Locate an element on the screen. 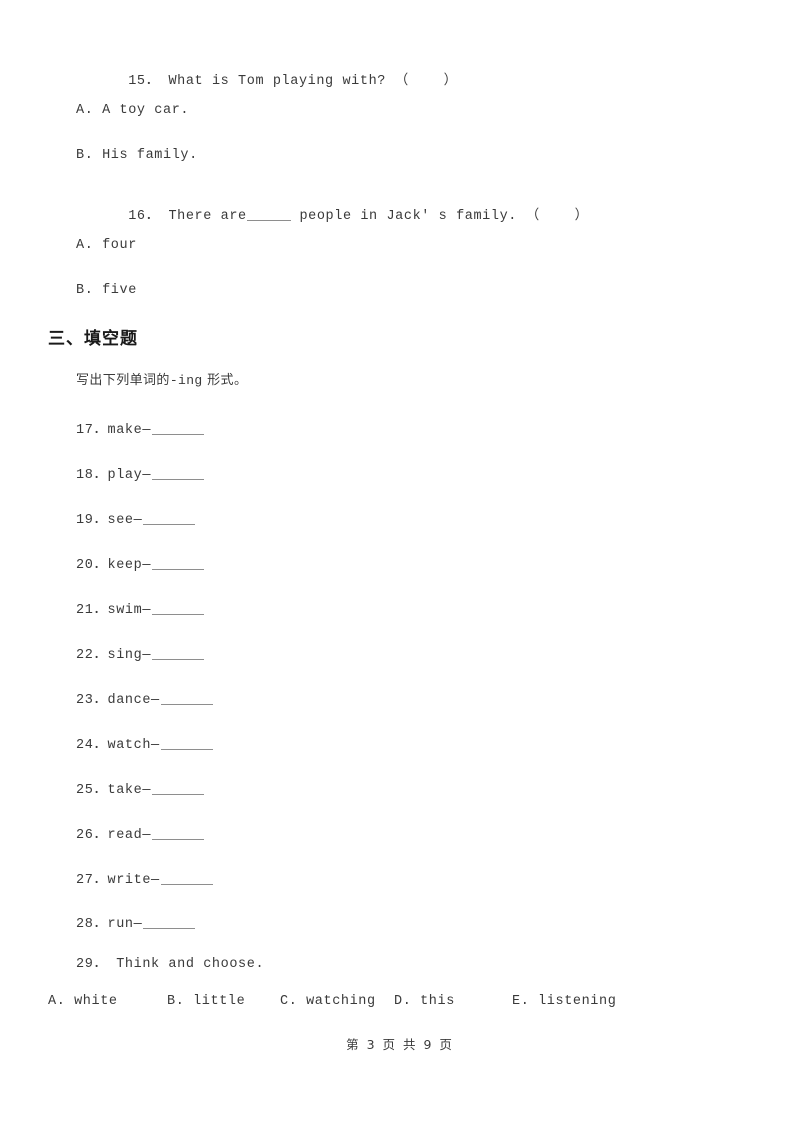  blank-item-18: 18．play— is located at coordinates (140, 472).